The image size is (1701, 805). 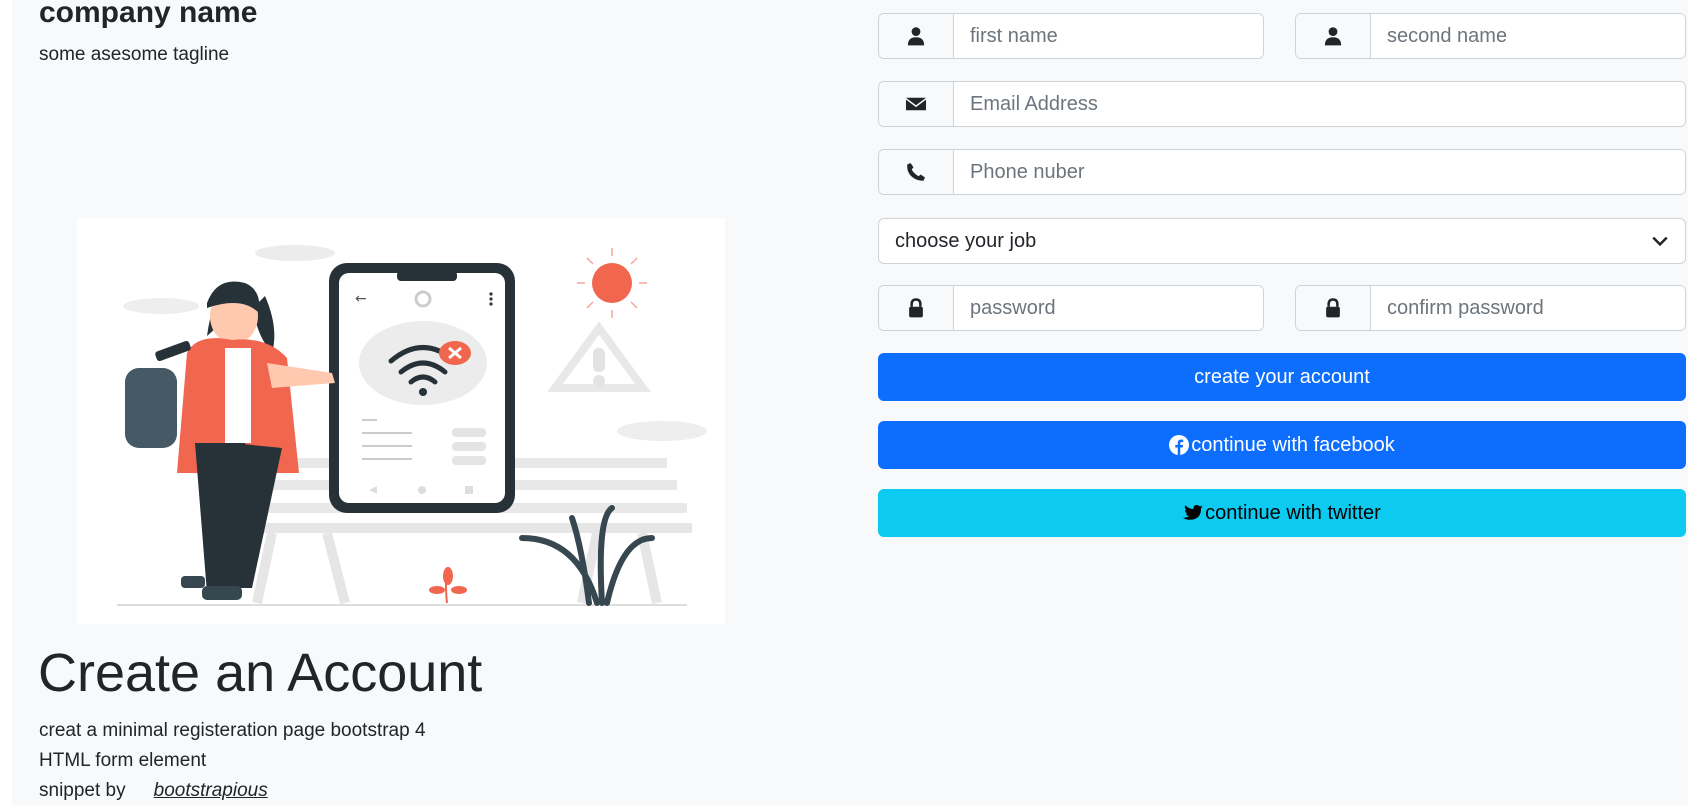 I want to click on page-headline: Create an Account, so click(x=260, y=673).